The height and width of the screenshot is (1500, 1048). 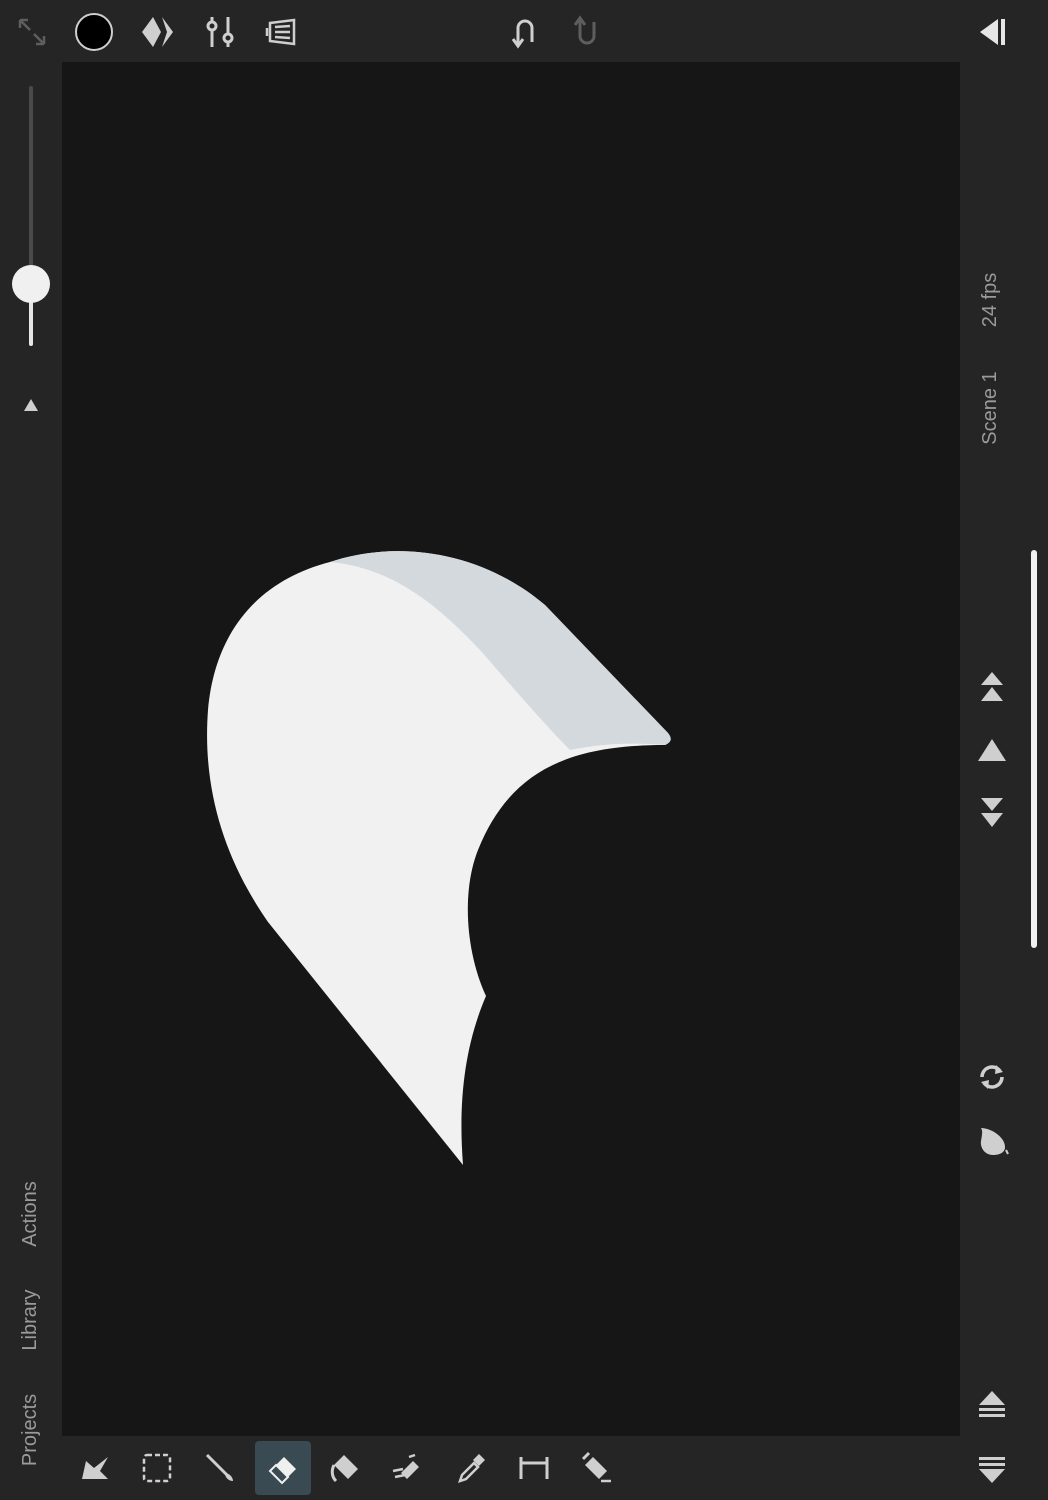 What do you see at coordinates (31, 1214) in the screenshot?
I see `tab-actions: Actions` at bounding box center [31, 1214].